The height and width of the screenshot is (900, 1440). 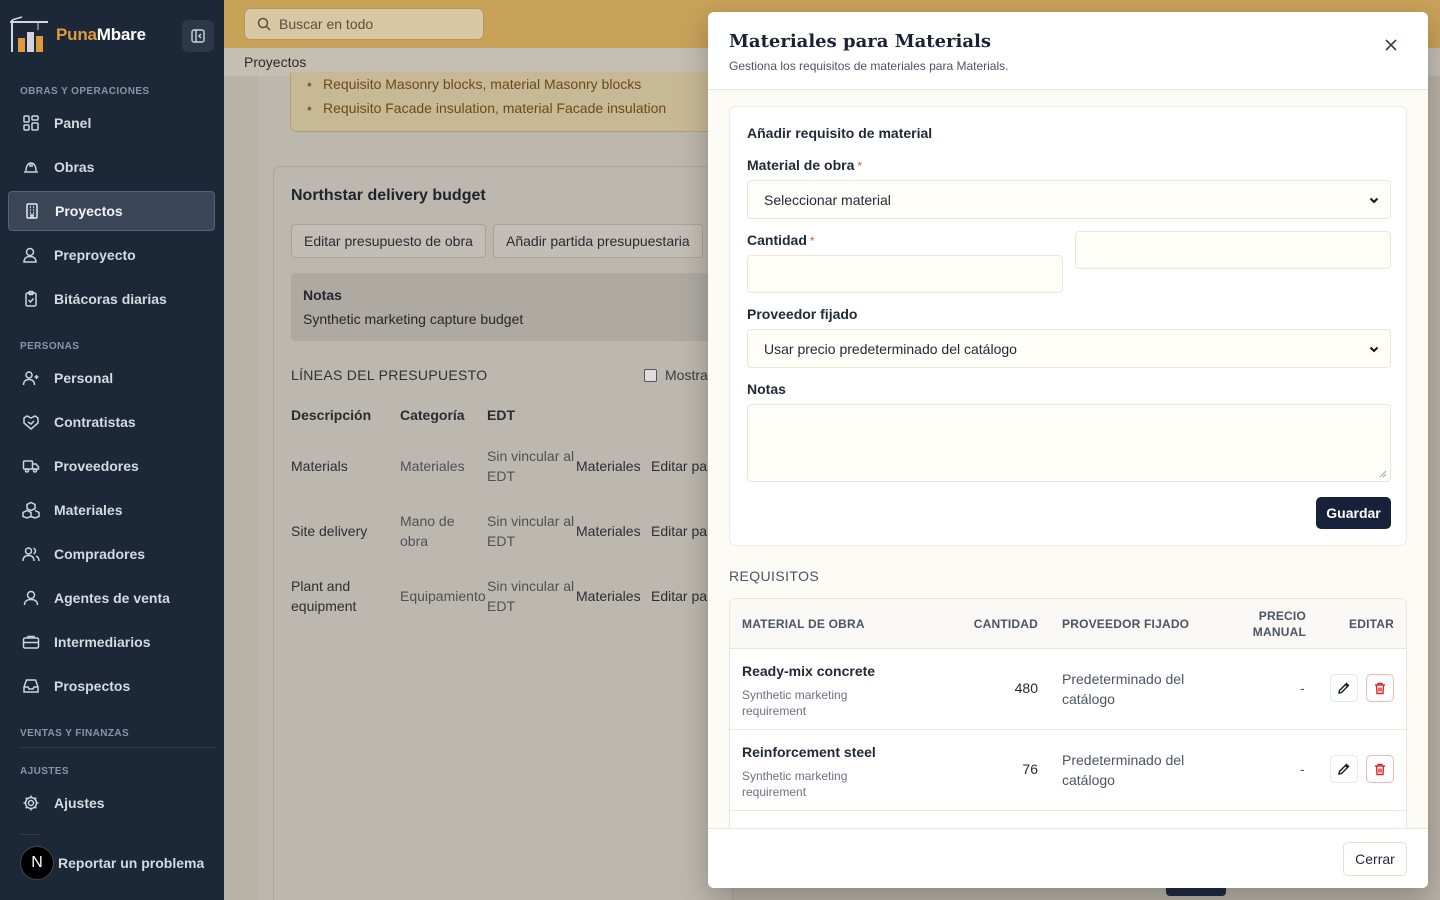 I want to click on nav-section-personas: PERSONAS, so click(x=50, y=346).